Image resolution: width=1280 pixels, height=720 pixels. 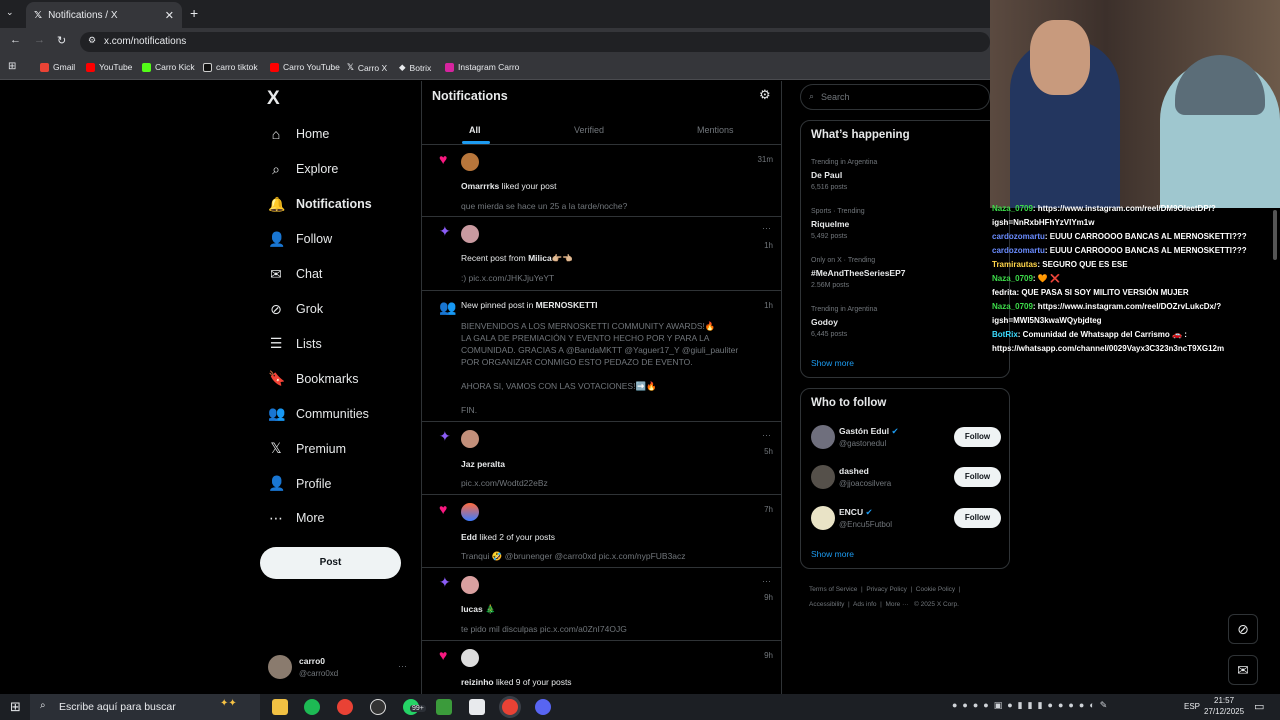 I want to click on scrollbar, so click(x=1275, y=235).